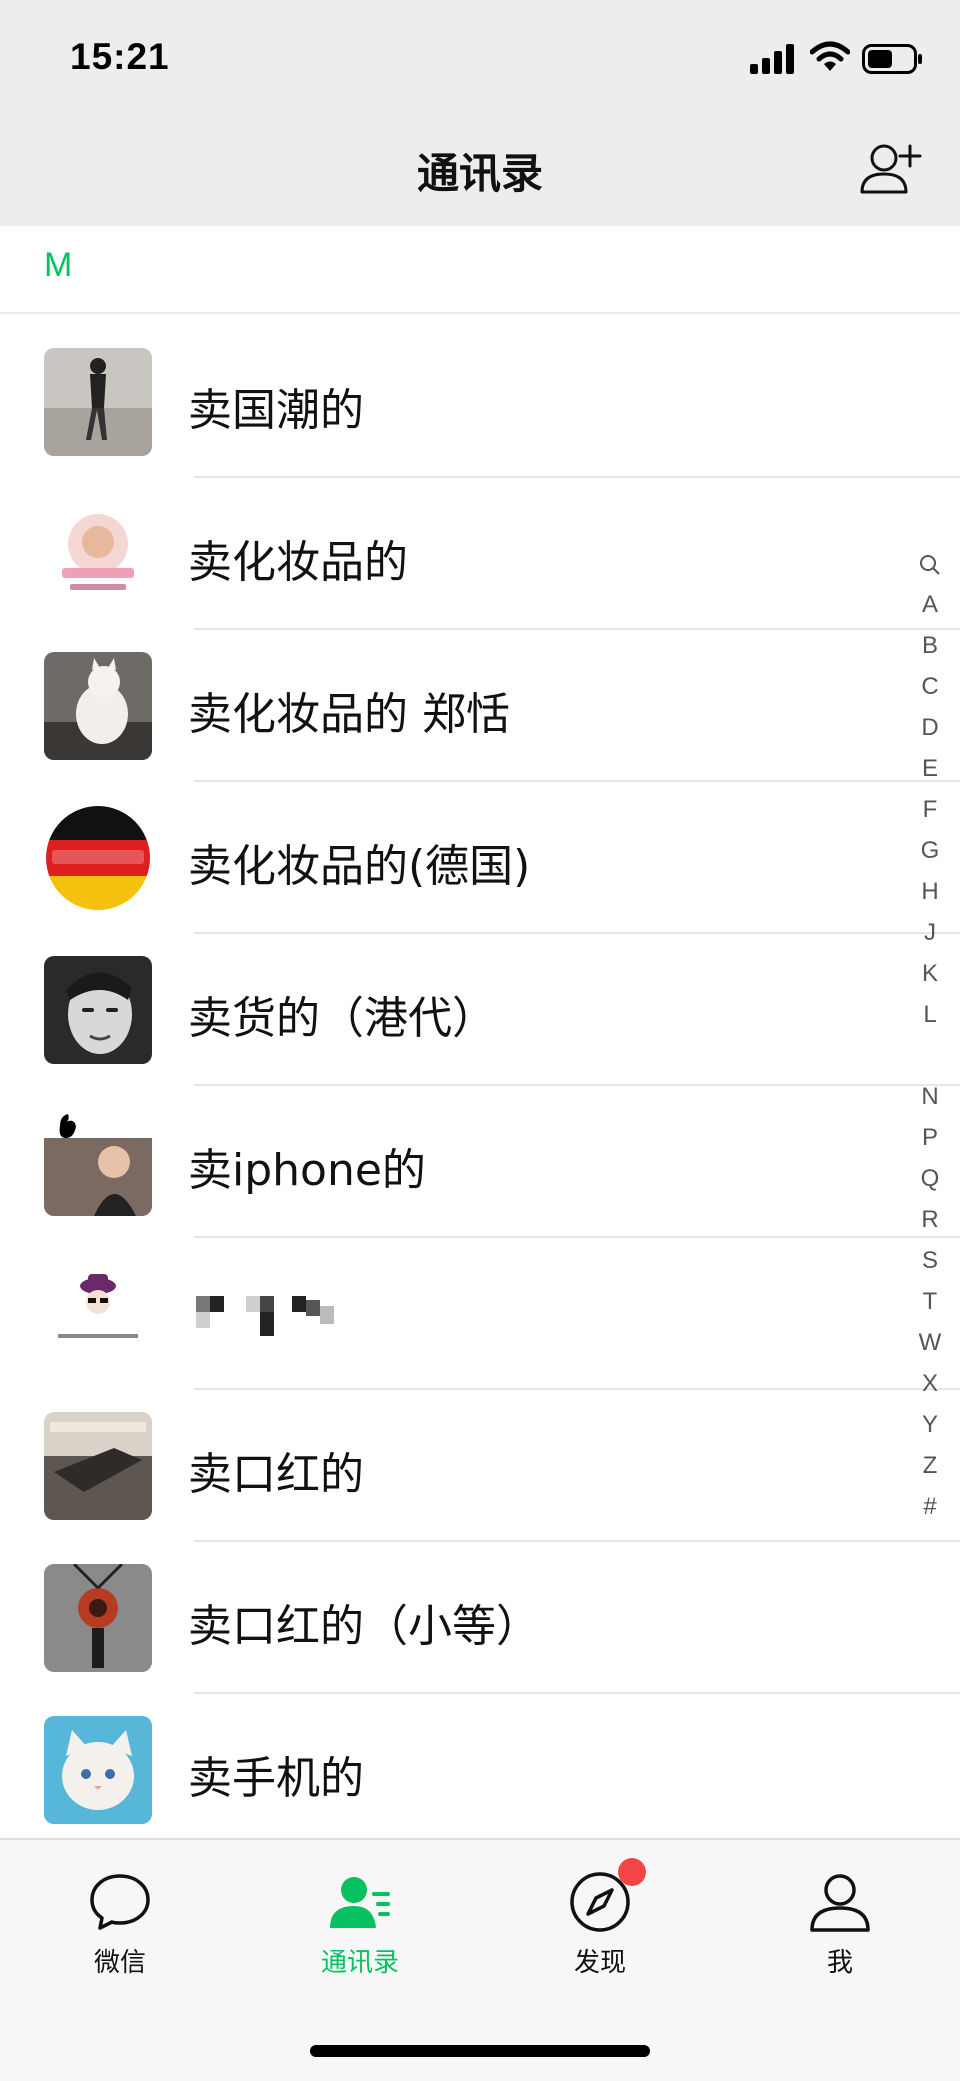  I want to click on contact-name: 卖口红的, so click(276, 1474).